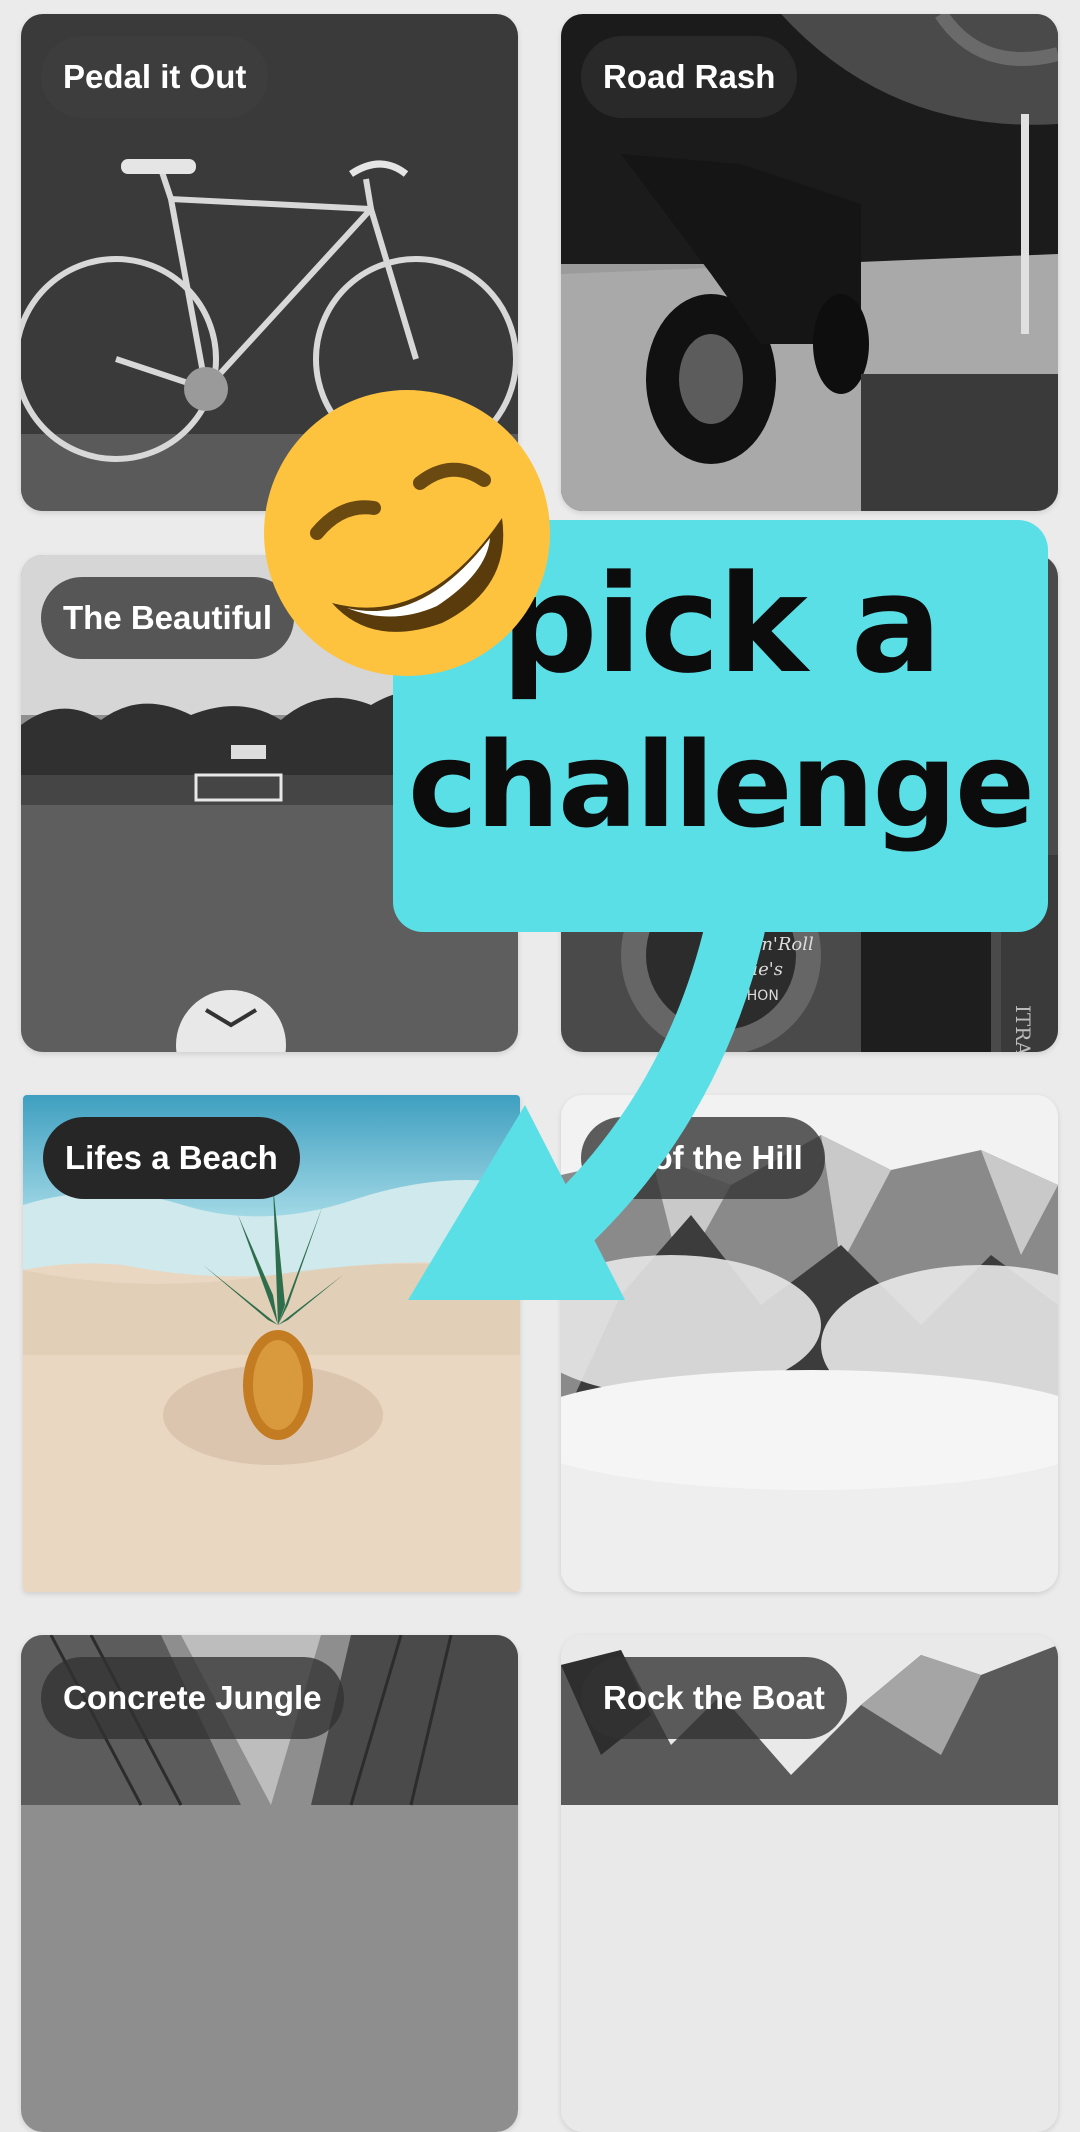 The height and width of the screenshot is (2132, 1080). What do you see at coordinates (809, 262) in the screenshot?
I see `challenge-card-road-rash: Road Rash` at bounding box center [809, 262].